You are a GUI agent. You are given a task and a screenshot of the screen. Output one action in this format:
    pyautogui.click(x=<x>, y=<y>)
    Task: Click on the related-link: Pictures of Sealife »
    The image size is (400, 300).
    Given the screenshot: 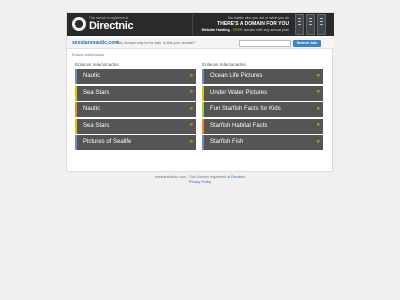 What is the action you would take?
    pyautogui.click(x=135, y=142)
    